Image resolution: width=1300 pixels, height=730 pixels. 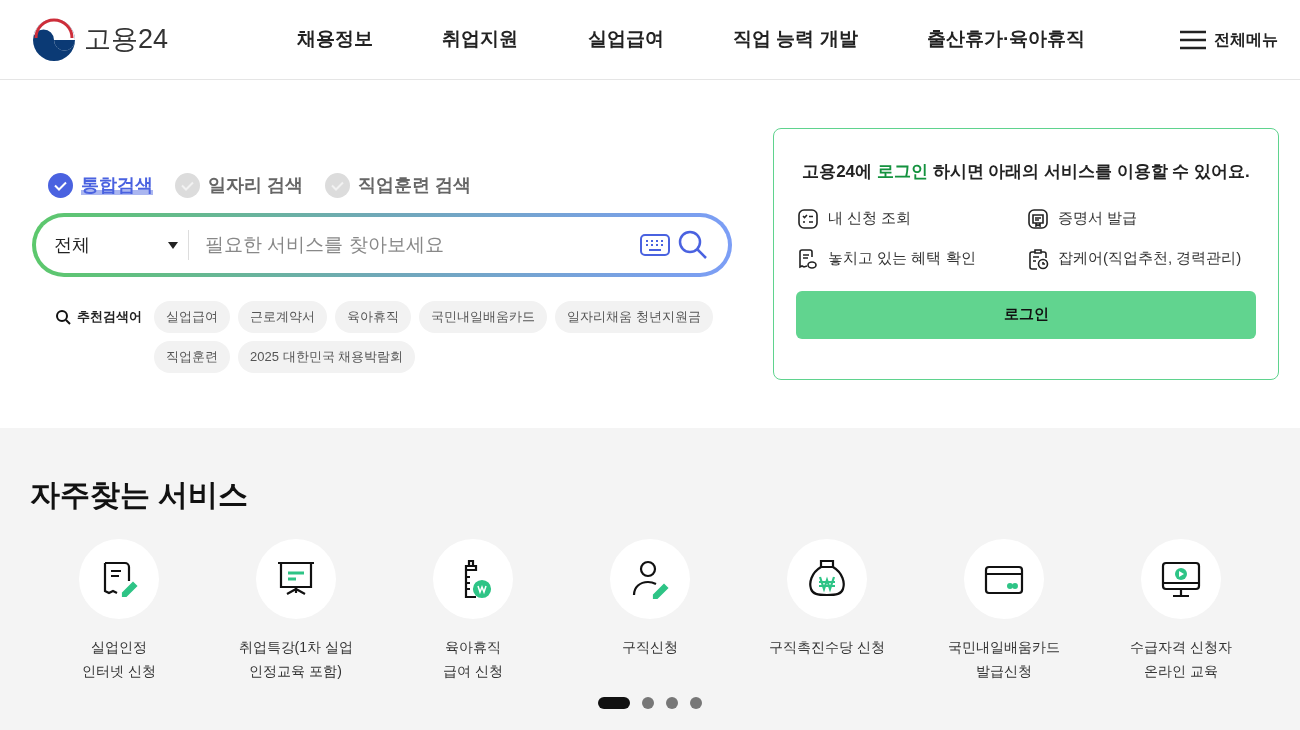 What do you see at coordinates (54, 39) in the screenshot?
I see `logo-emblem-icon` at bounding box center [54, 39].